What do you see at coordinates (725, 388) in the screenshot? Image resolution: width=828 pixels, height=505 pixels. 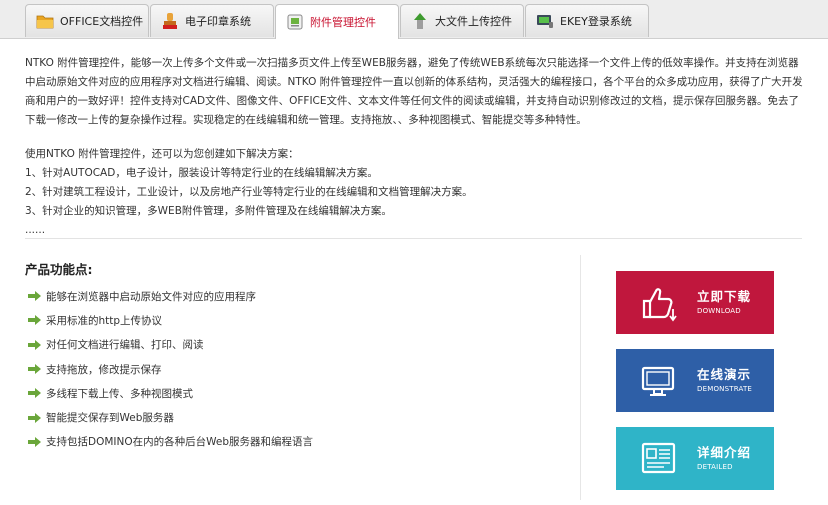 I see `demo-sublabel: DEMONSTRATE` at bounding box center [725, 388].